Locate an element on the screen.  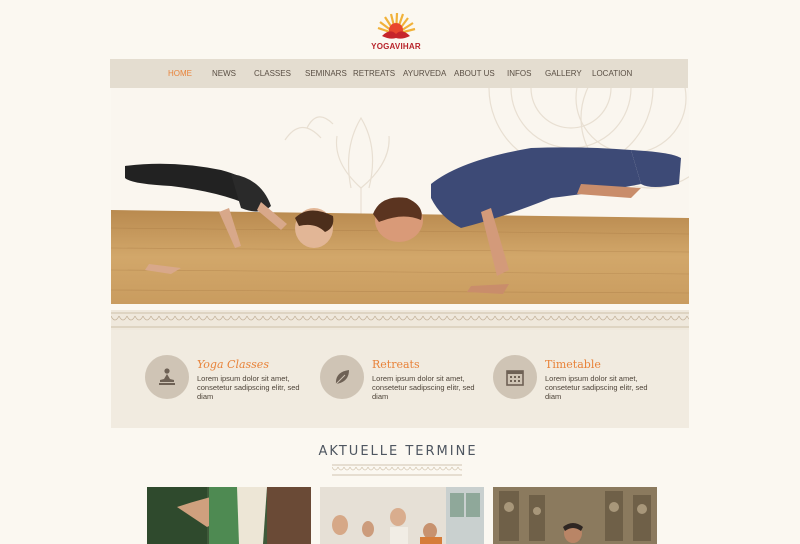
yogavihar-logo: YOGAVIHAR is located at coordinates (396, 32).